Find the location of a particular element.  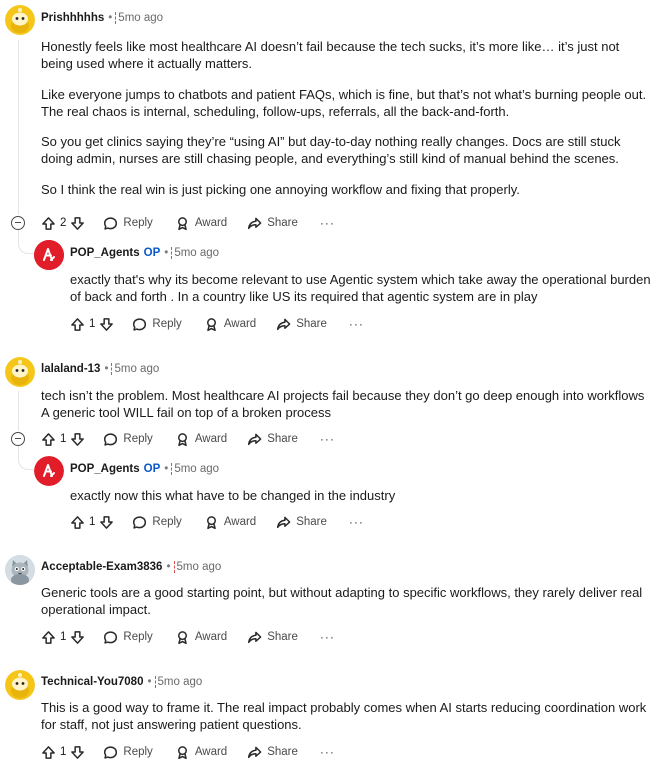

comment-meta: Prishhhhhs • 5mo ago is located at coordinates (102, 18).